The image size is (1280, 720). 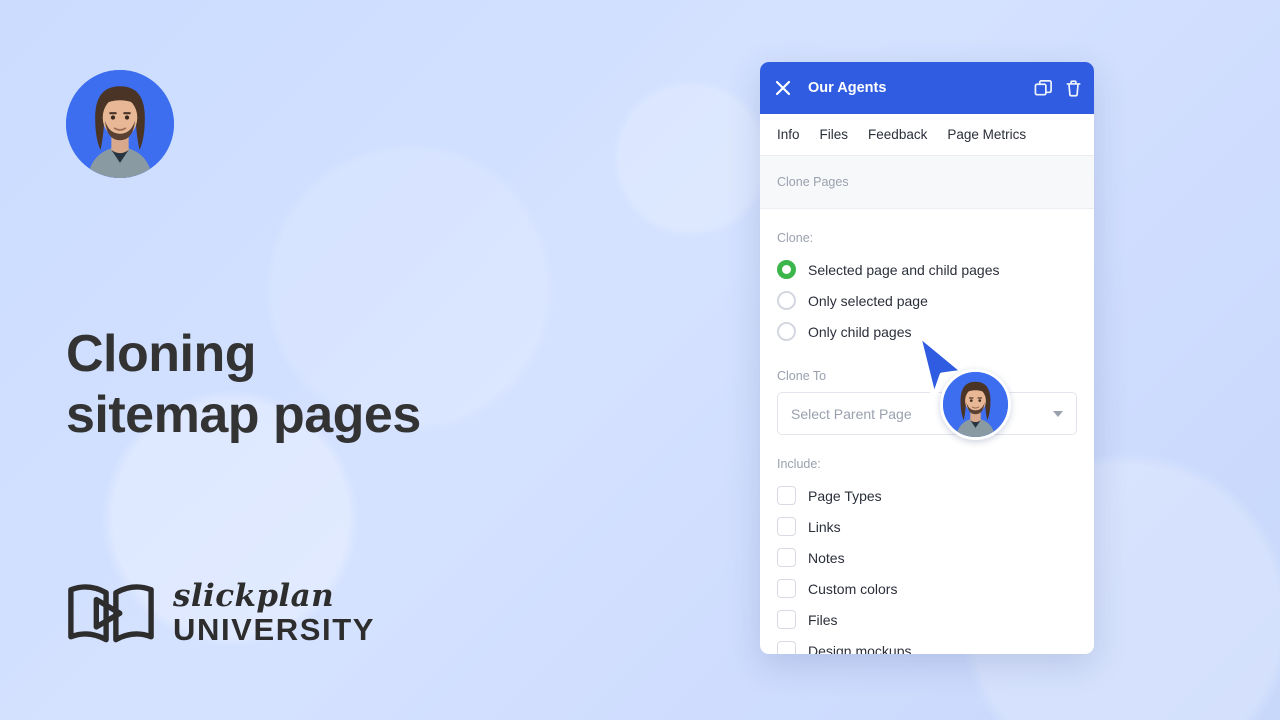 I want to click on radio-indicator-selected, so click(x=786, y=269).